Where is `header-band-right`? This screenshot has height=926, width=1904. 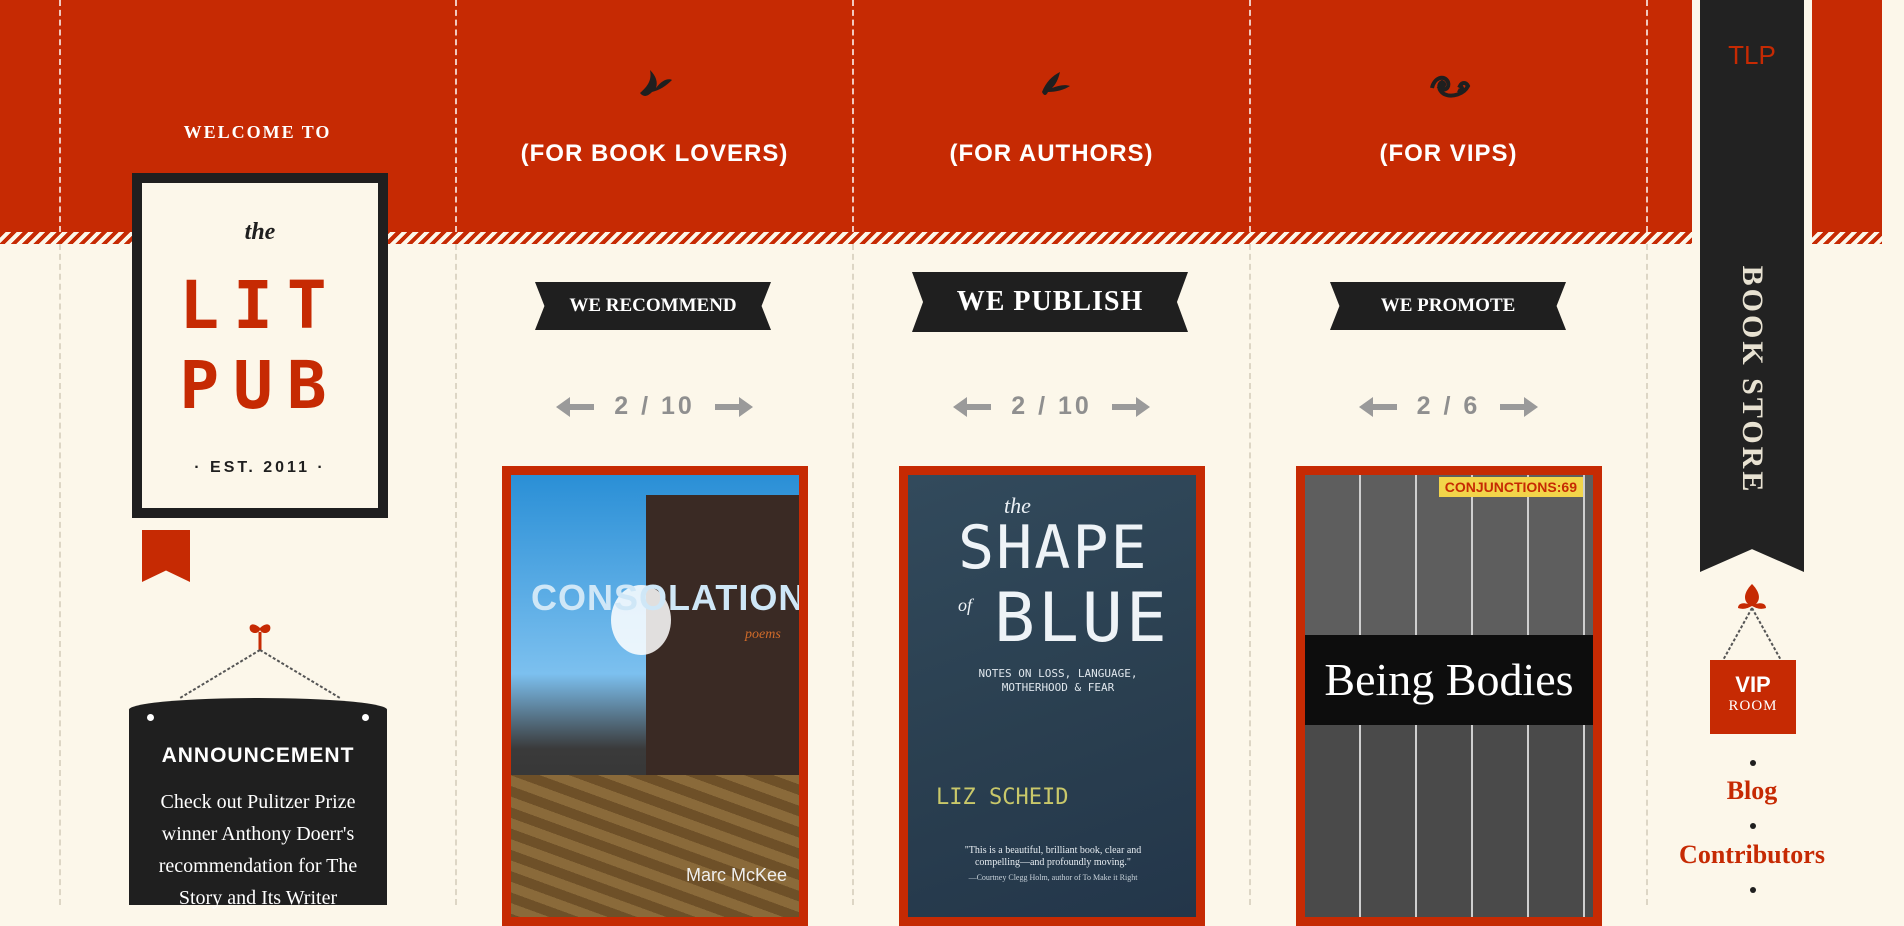
header-band-right is located at coordinates (1847, 116).